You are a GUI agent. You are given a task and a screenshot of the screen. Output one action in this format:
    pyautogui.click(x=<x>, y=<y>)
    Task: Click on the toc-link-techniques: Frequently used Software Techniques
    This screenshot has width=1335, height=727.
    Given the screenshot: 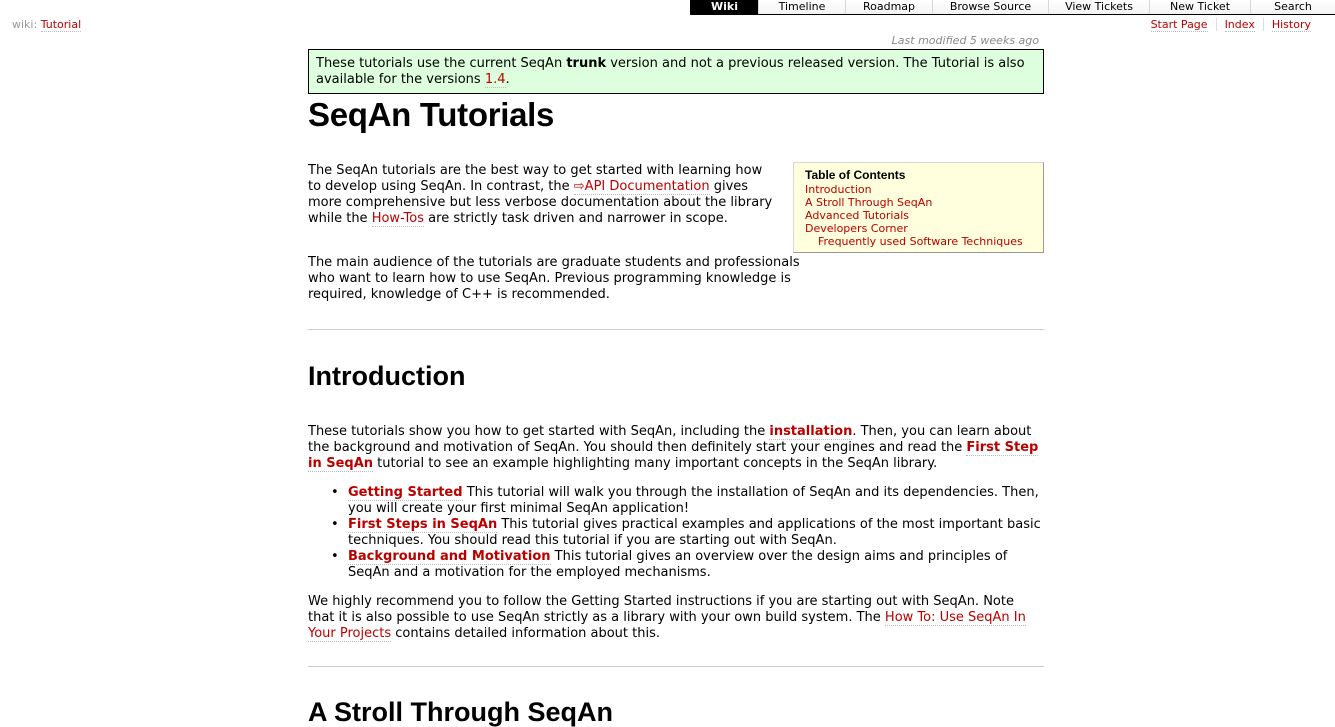 What is the action you would take?
    pyautogui.click(x=920, y=241)
    